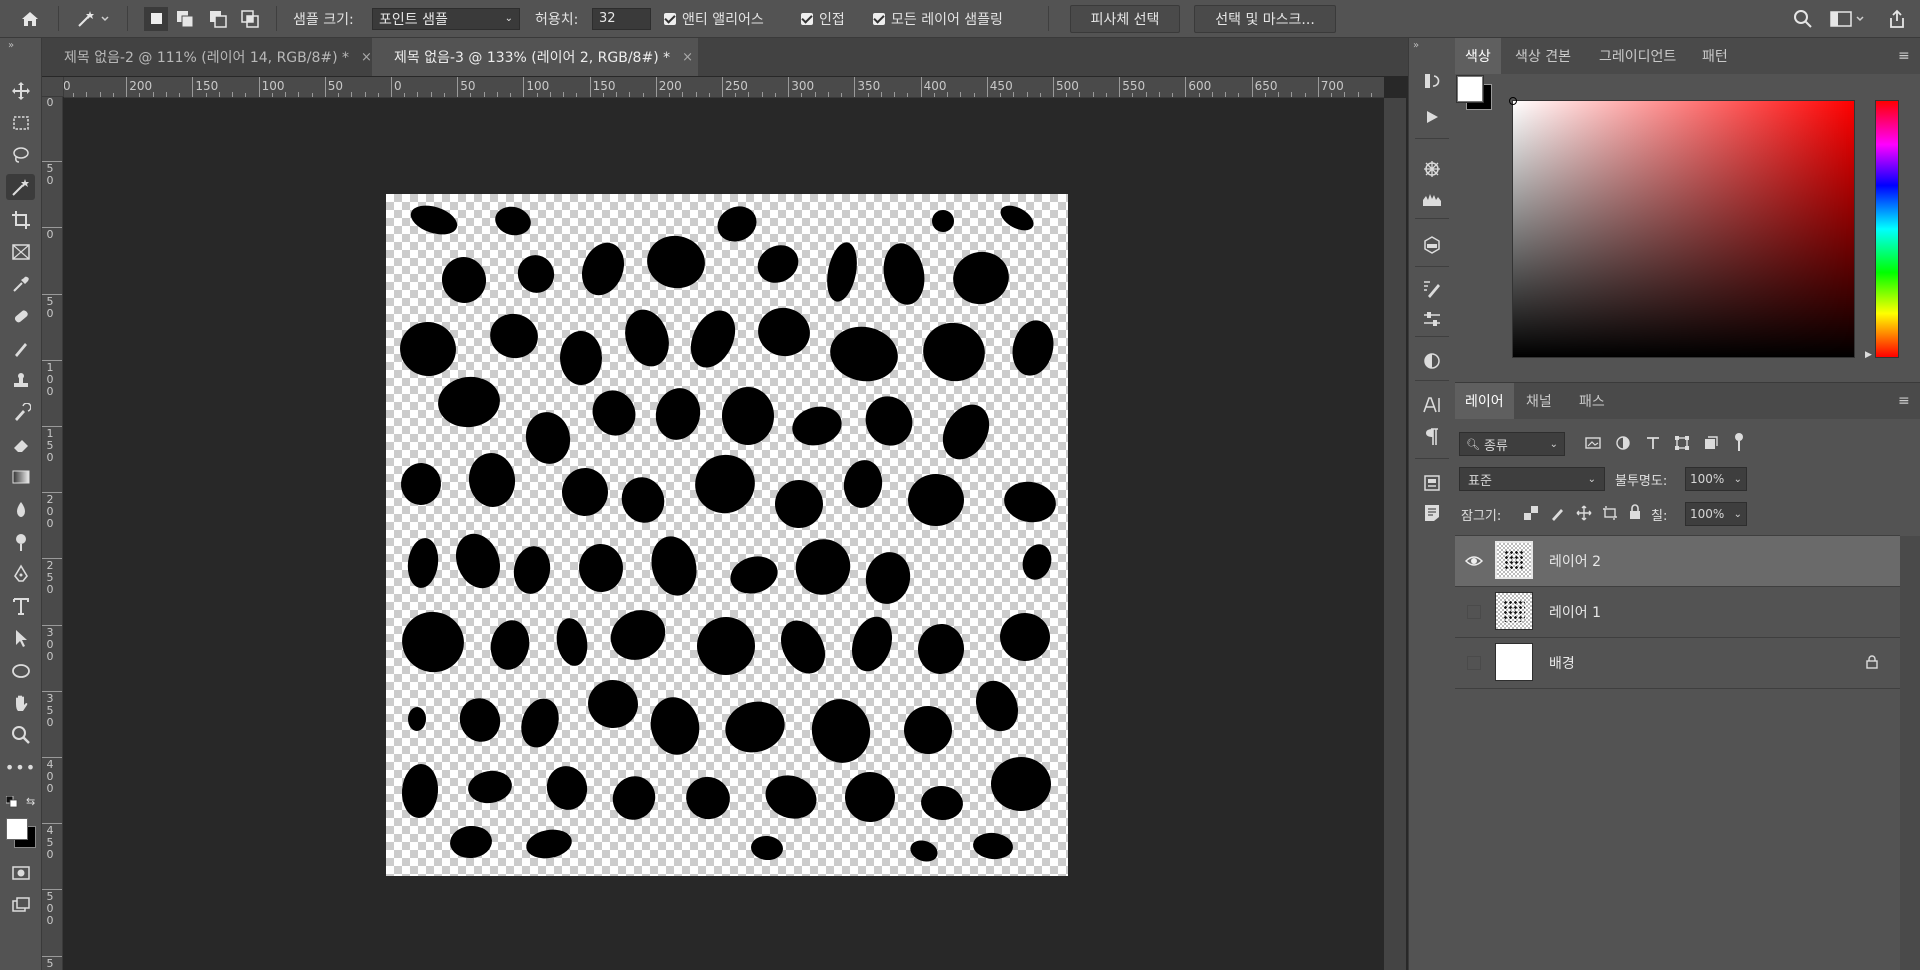  What do you see at coordinates (20, 91) in the screenshot?
I see `move-tool-icon` at bounding box center [20, 91].